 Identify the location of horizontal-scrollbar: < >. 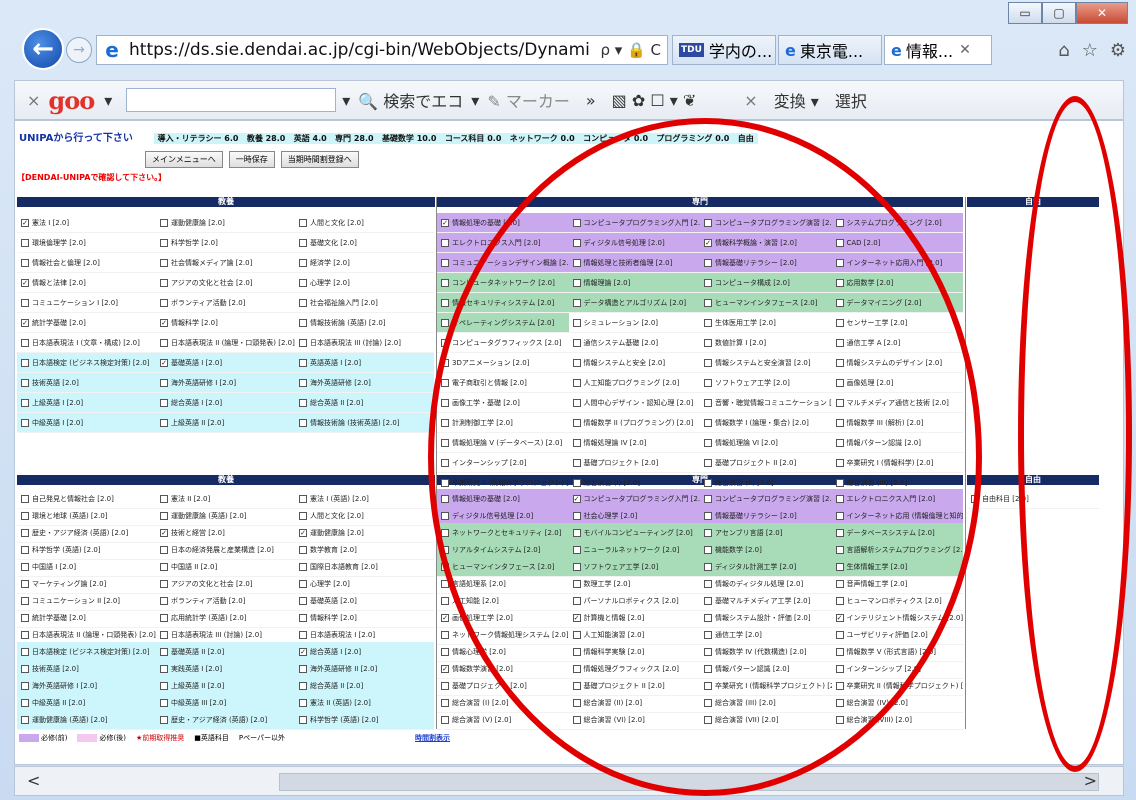
(569, 781).